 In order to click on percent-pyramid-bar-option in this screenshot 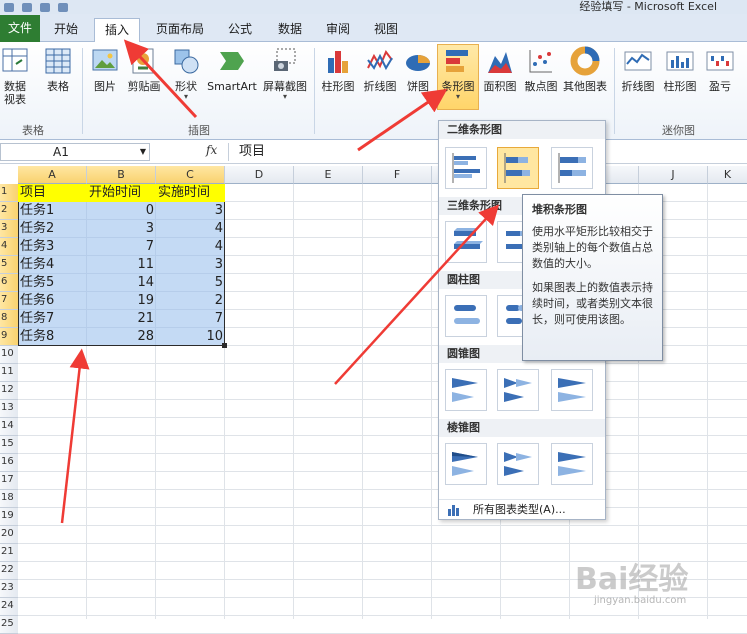, I will do `click(572, 464)`.